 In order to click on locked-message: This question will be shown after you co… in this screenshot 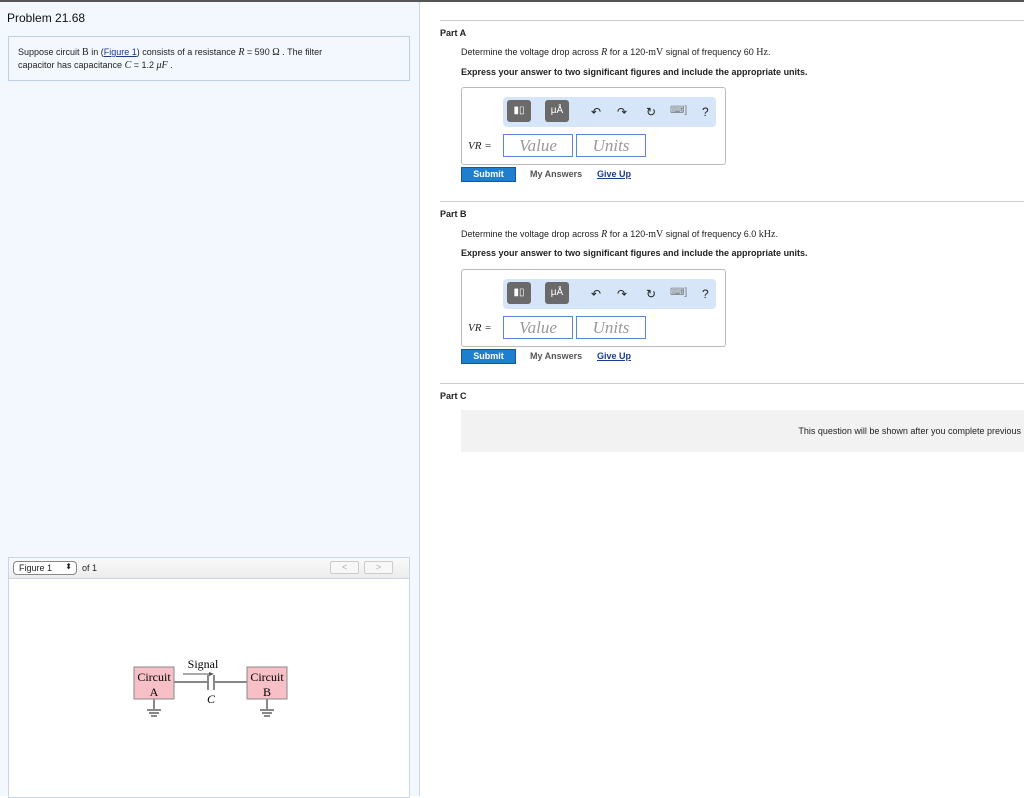, I will do `click(742, 431)`.